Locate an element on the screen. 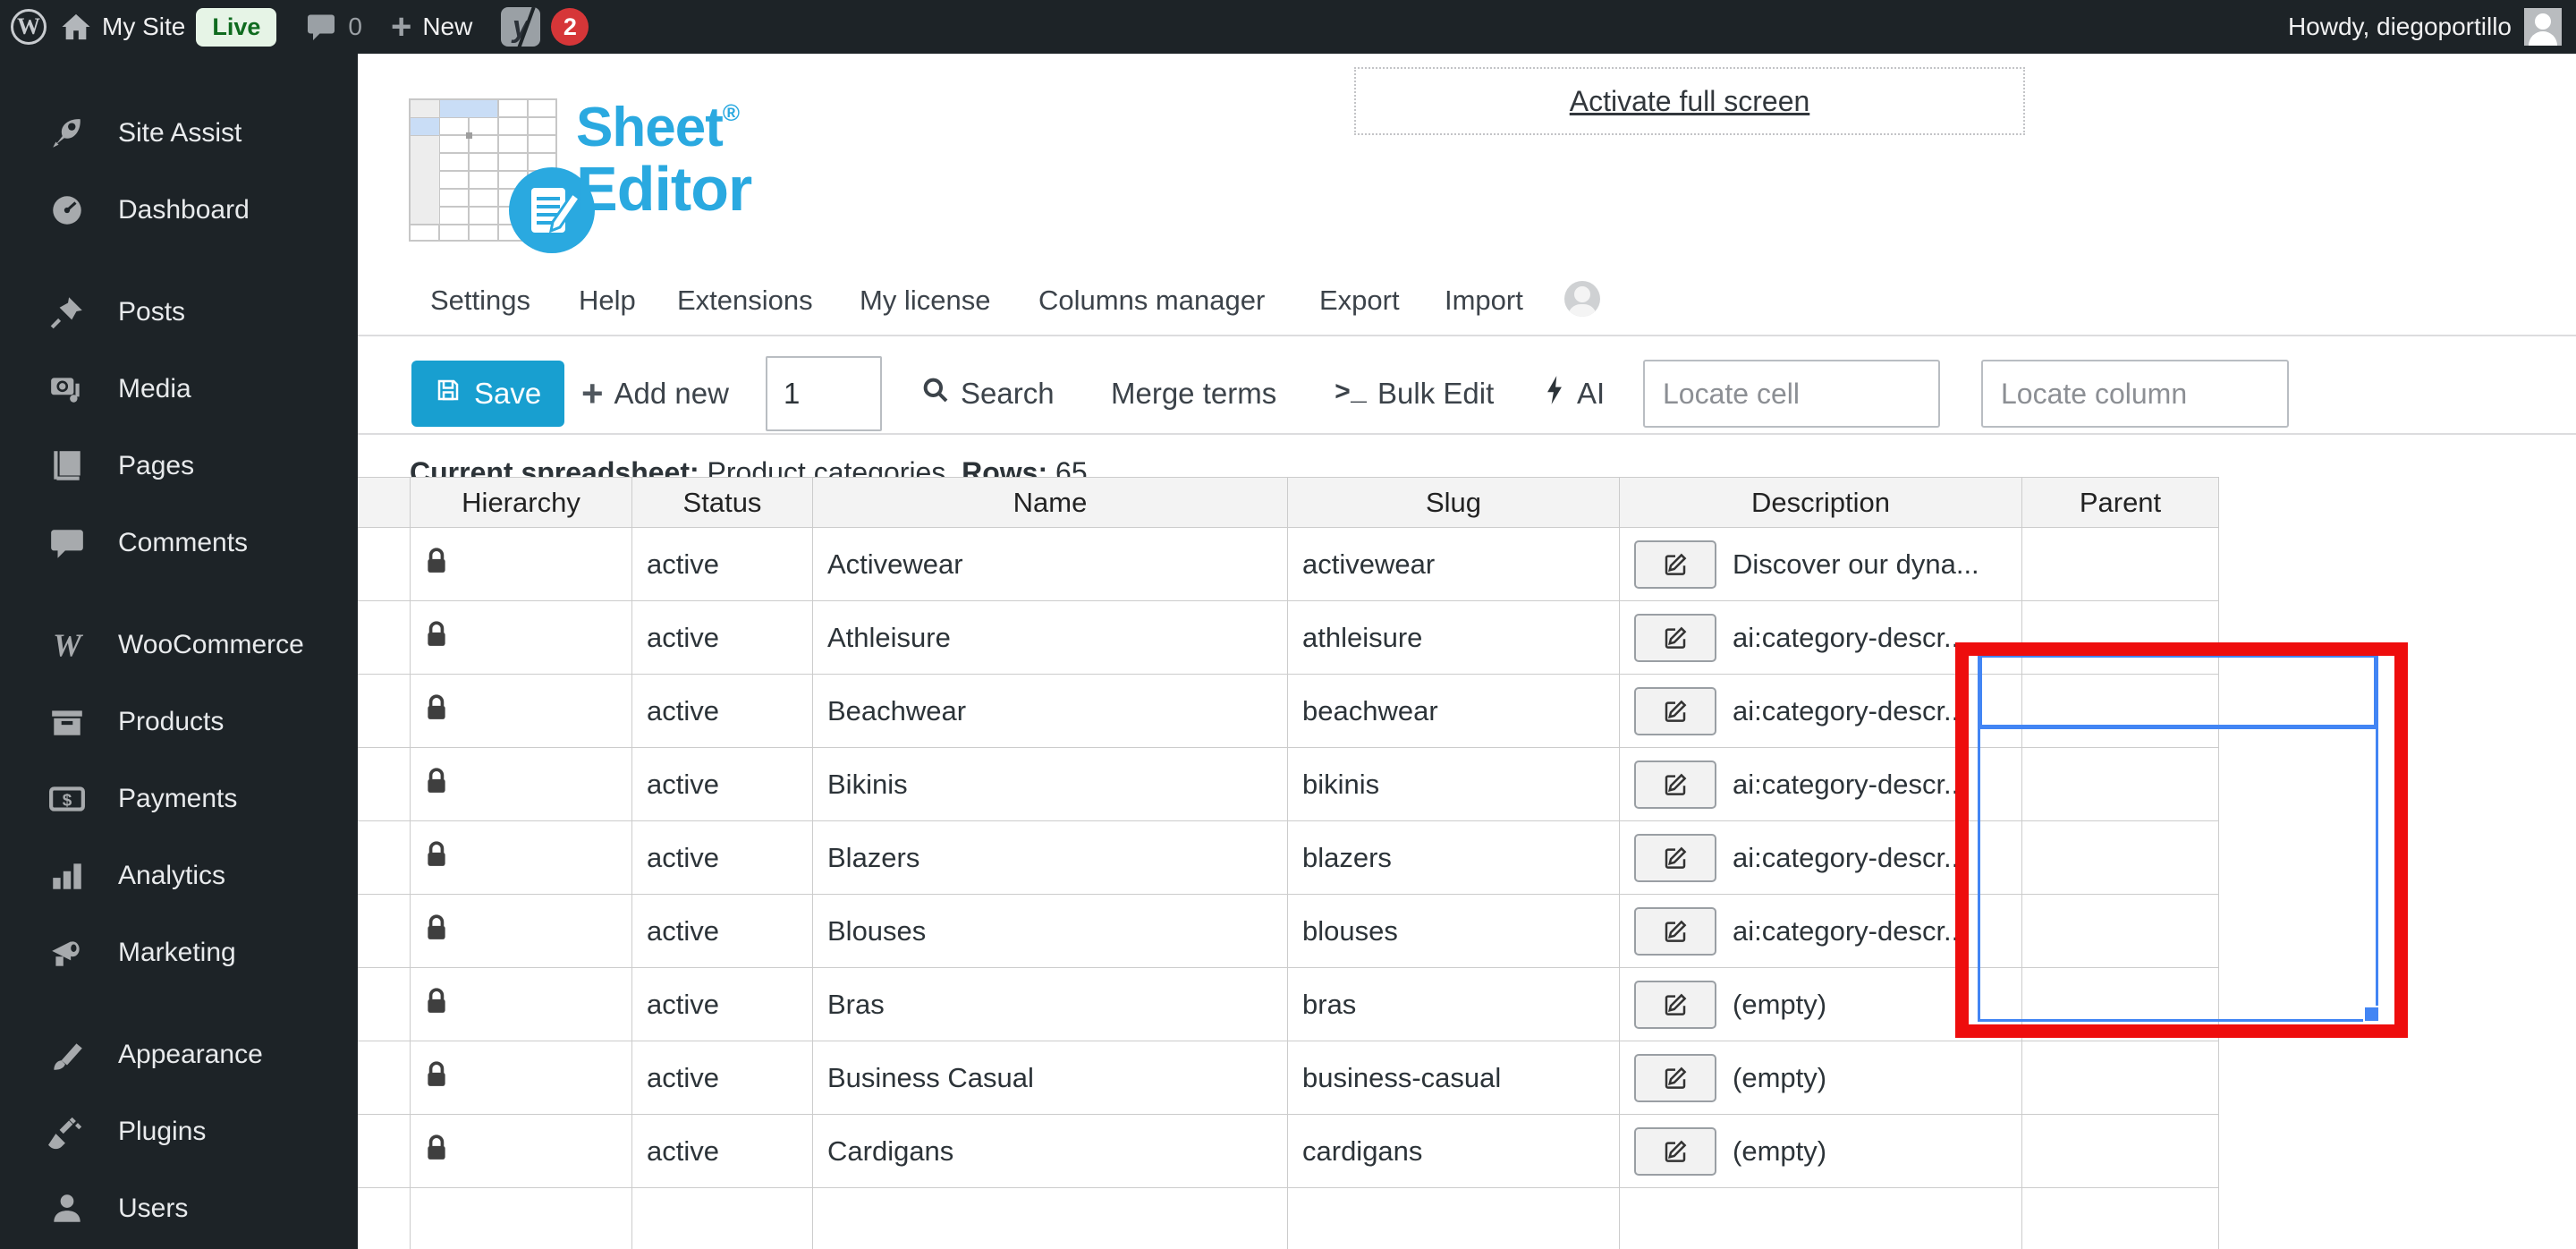  admin-bar-yoast: y 2 is located at coordinates (545, 27).